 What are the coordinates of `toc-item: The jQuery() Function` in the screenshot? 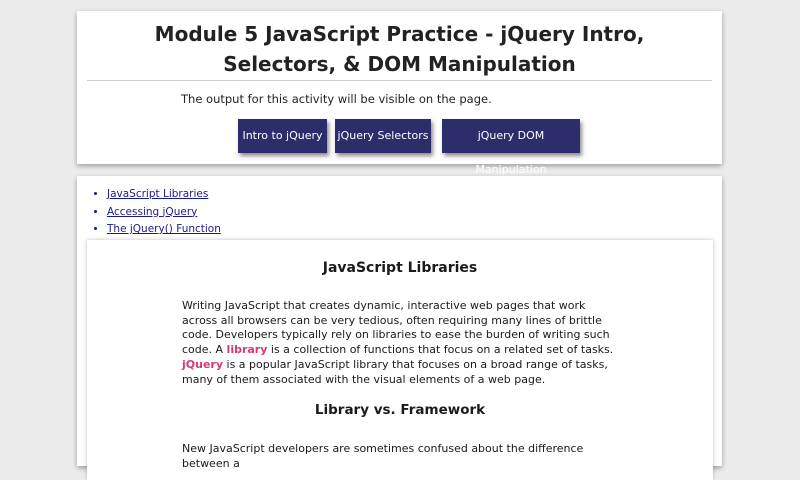 It's located at (164, 230).